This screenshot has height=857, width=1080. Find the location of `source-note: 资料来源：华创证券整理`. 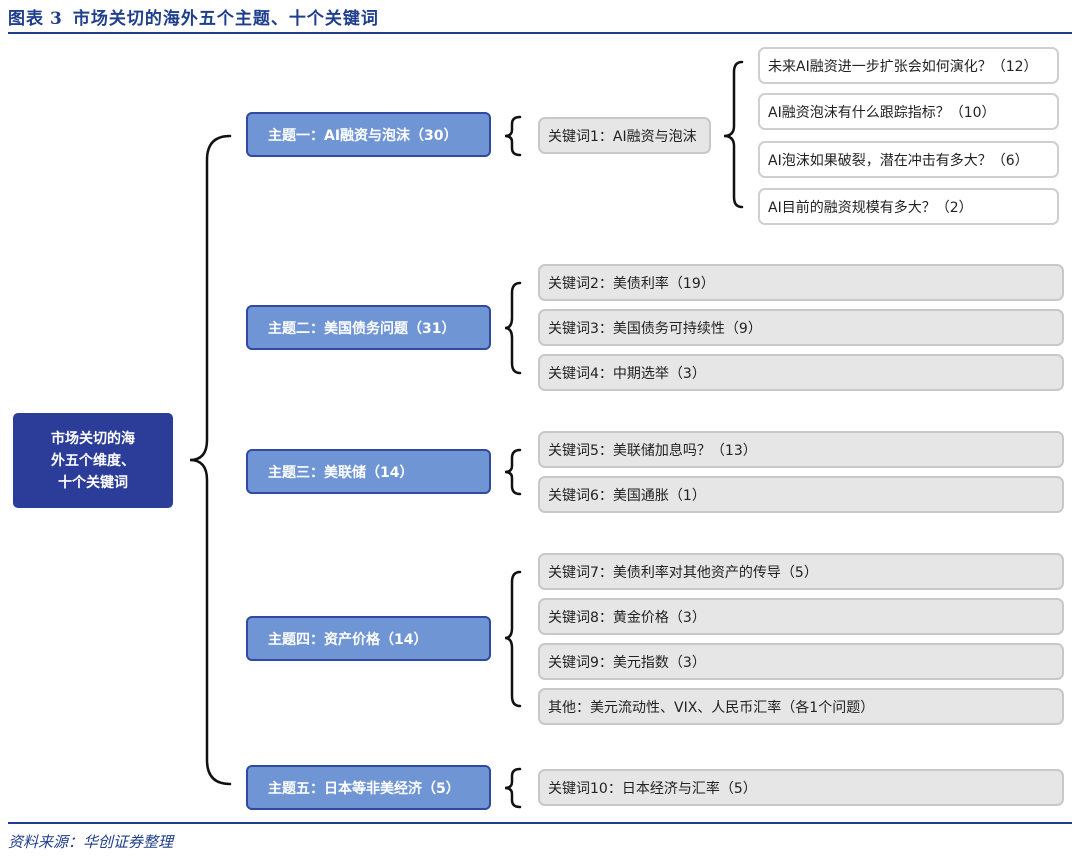

source-note: 资料来源：华创证券整理 is located at coordinates (91, 842).